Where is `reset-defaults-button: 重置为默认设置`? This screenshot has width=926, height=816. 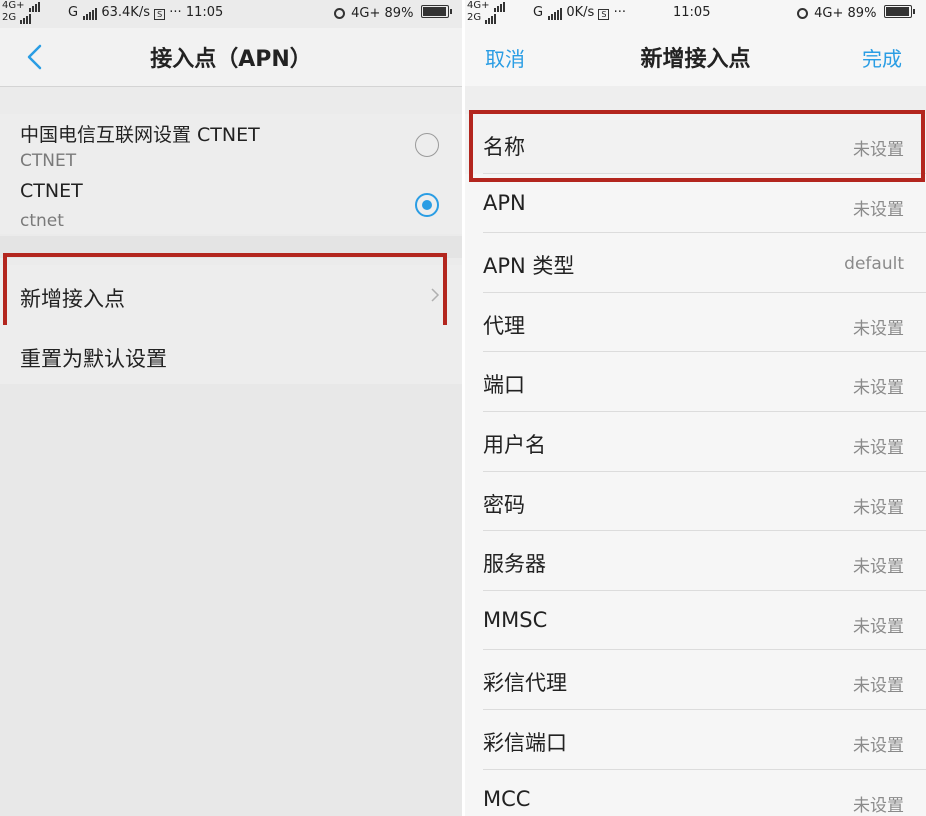
reset-defaults-button: 重置为默认设置 is located at coordinates (231, 355).